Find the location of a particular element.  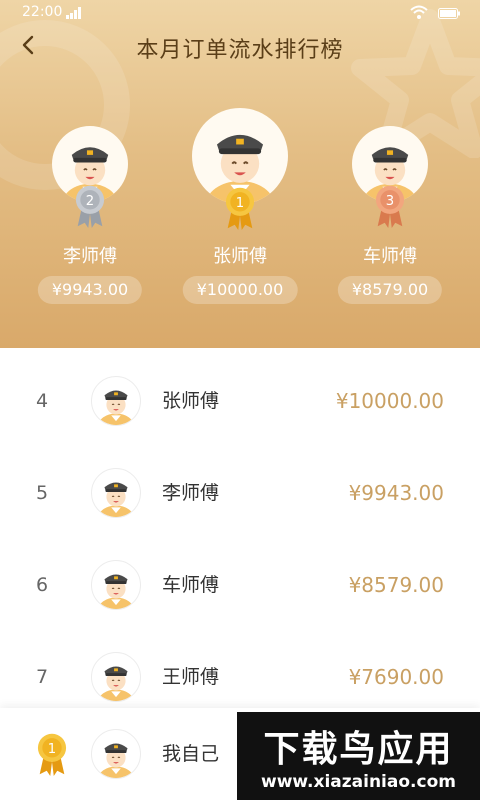

podium-first-place: 1 张师傅 ¥10000.00 is located at coordinates (240, 174).